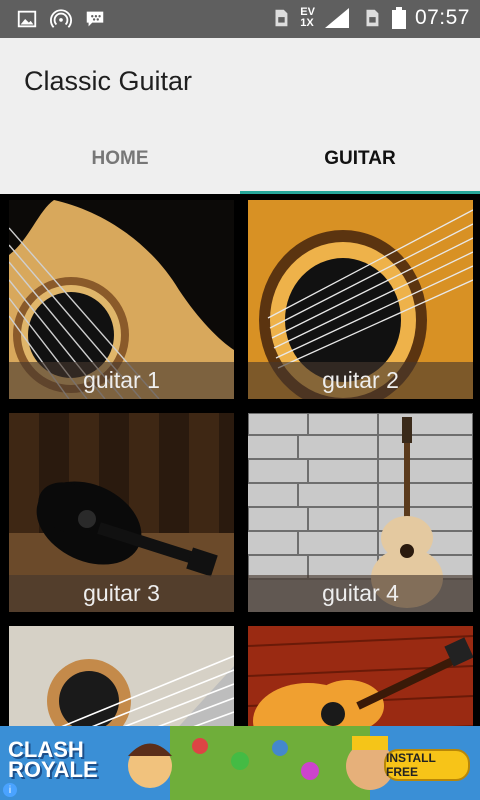 This screenshot has height=800, width=480. I want to click on battery-icon, so click(398, 18).